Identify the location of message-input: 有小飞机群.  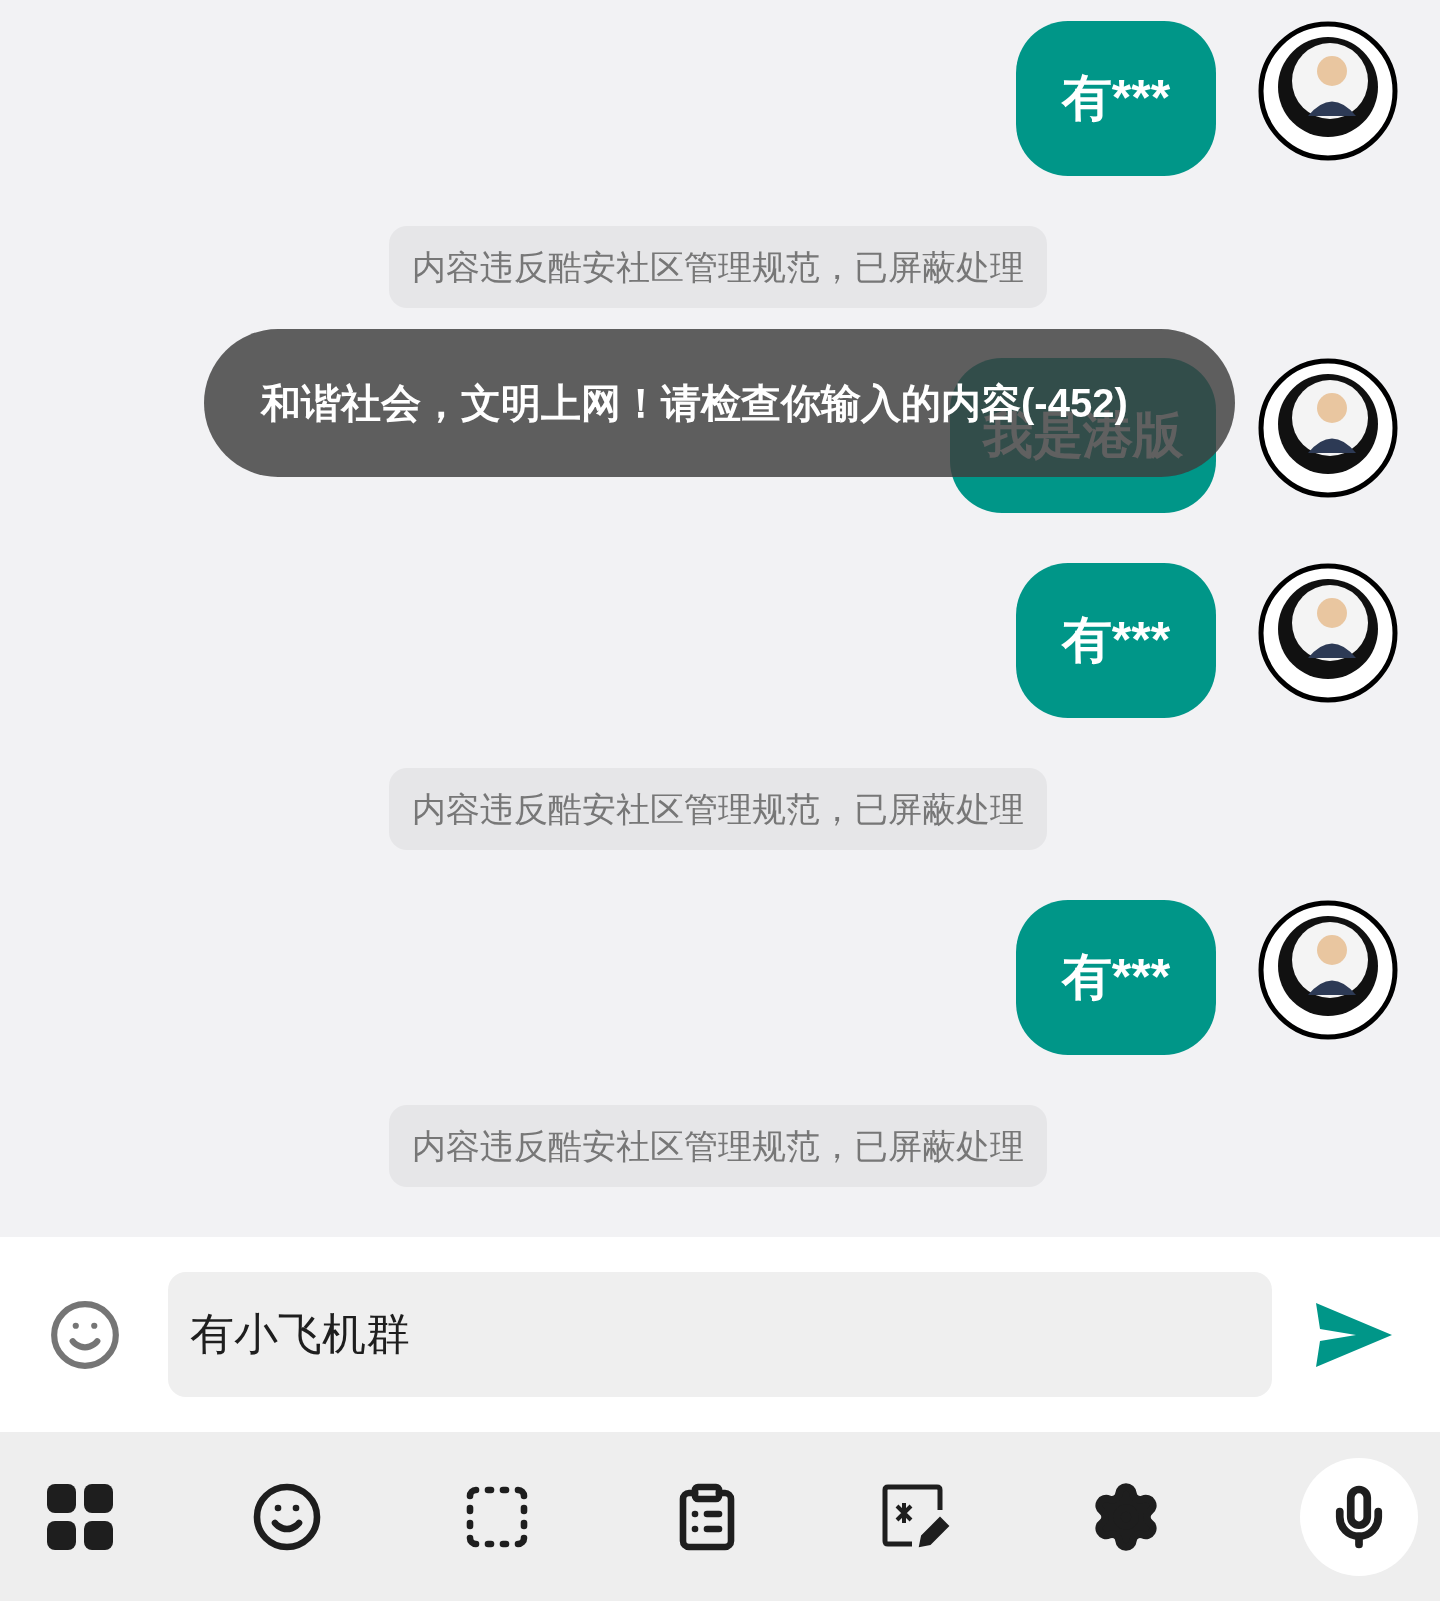
(720, 1334).